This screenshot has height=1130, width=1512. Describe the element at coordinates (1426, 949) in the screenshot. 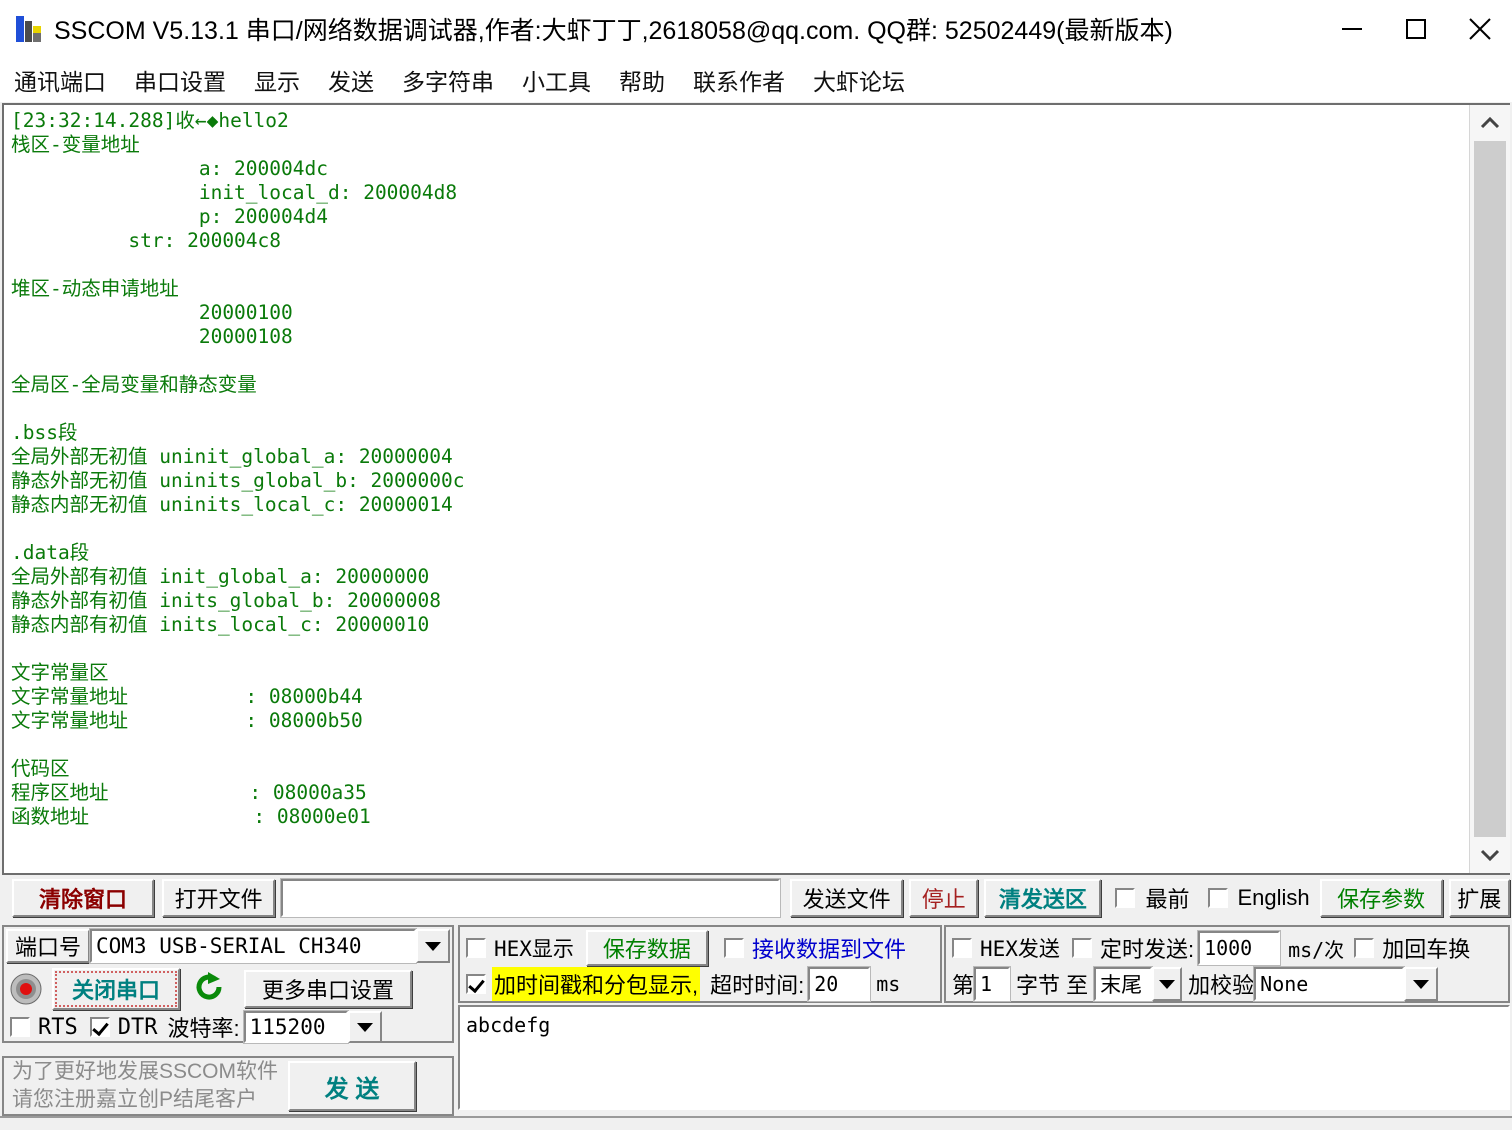

I see `crlf-label: 加回车换` at that location.